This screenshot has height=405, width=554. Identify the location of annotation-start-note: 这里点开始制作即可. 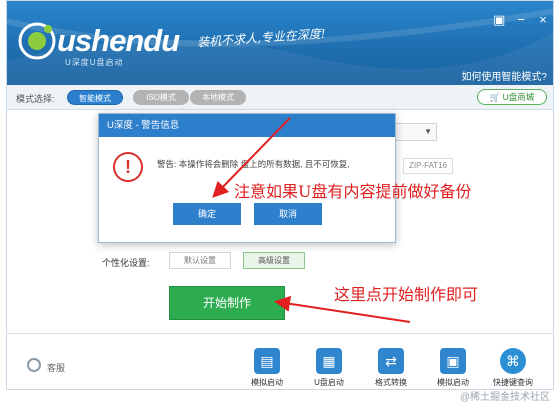
(406, 294).